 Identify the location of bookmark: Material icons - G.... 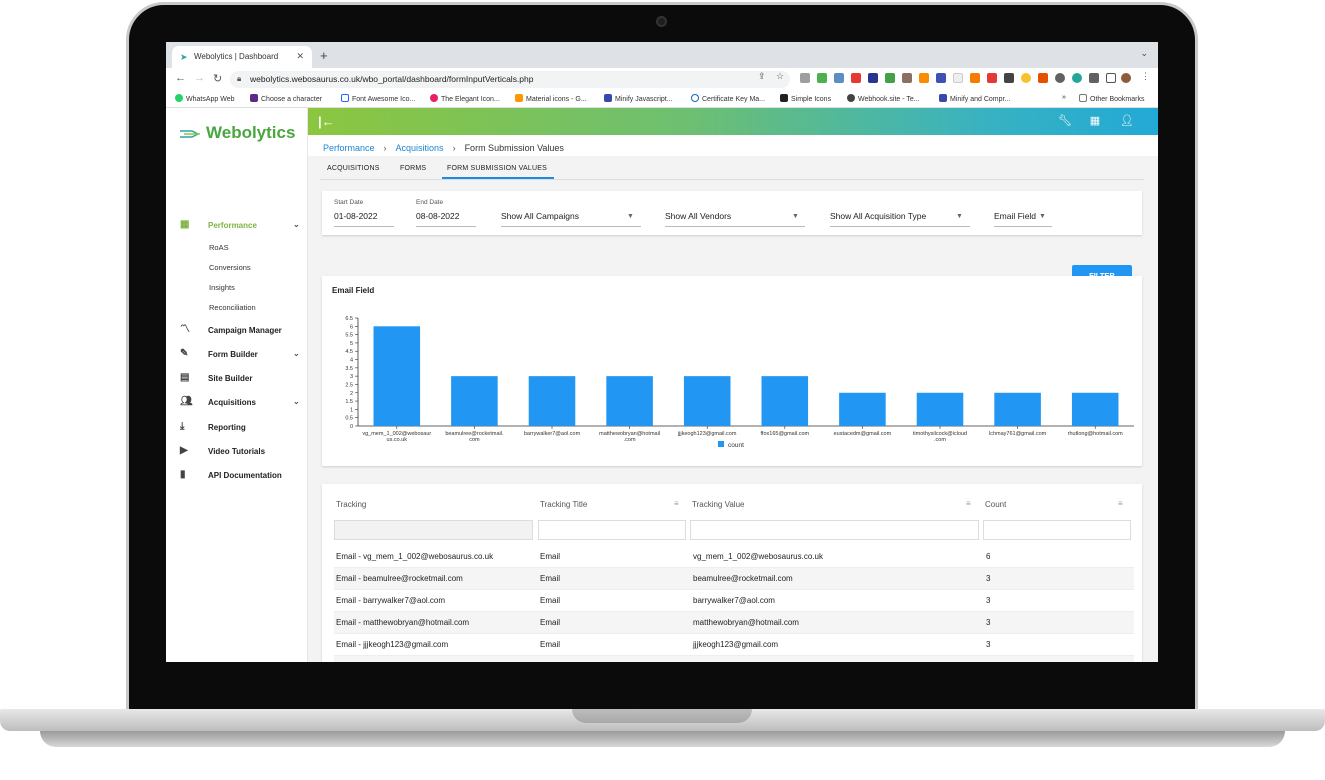
(551, 98).